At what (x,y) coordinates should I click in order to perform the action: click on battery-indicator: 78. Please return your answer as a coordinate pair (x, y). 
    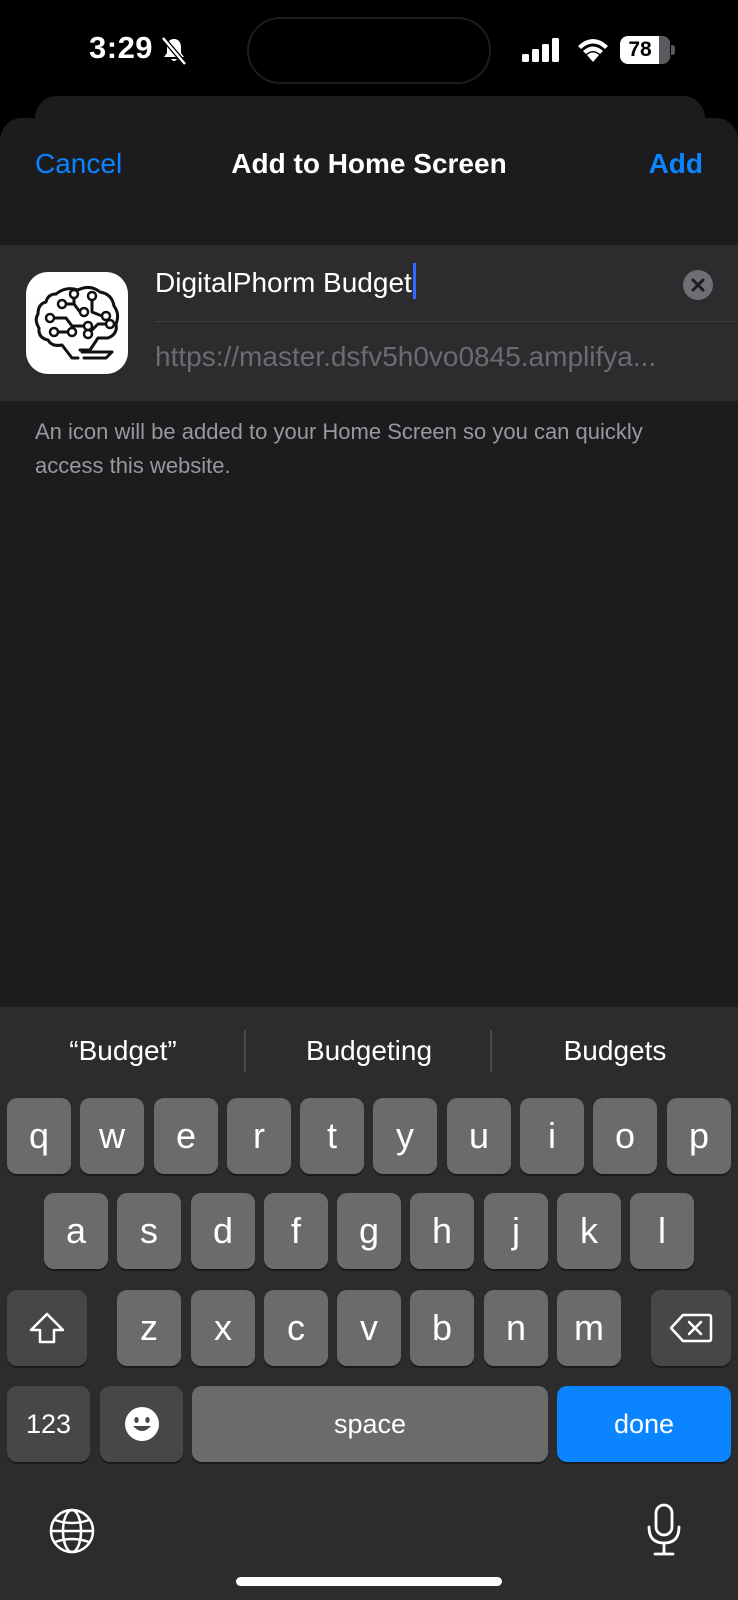
    Looking at the image, I should click on (647, 50).